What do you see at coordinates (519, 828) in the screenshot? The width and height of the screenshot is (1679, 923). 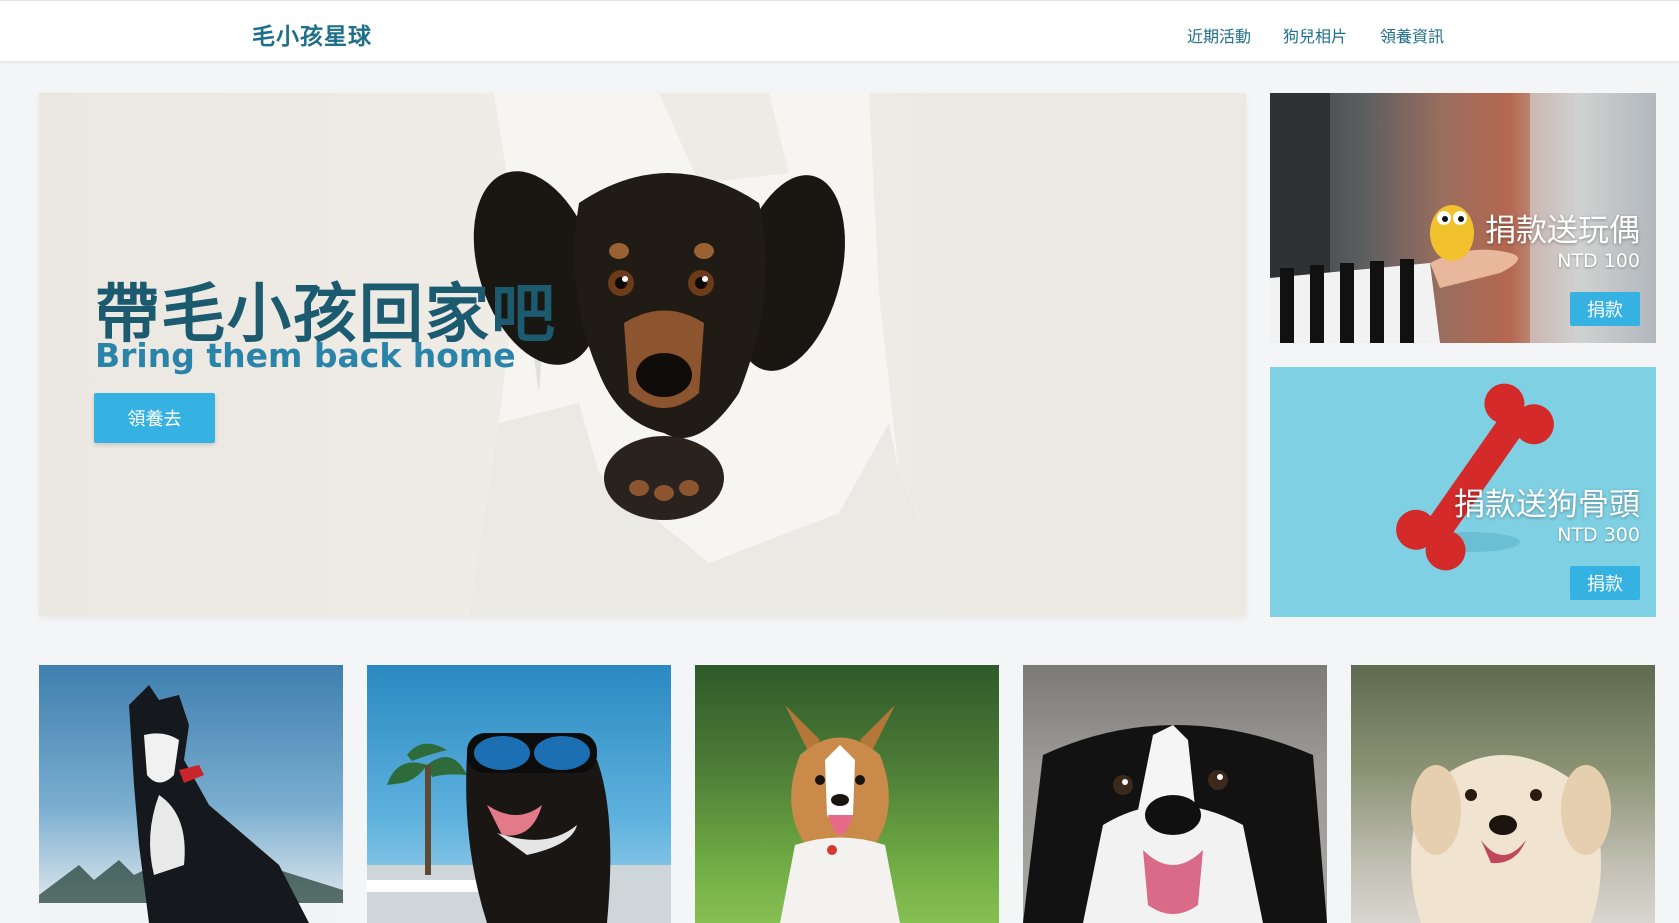 I see `dog-sunglasses-photo` at bounding box center [519, 828].